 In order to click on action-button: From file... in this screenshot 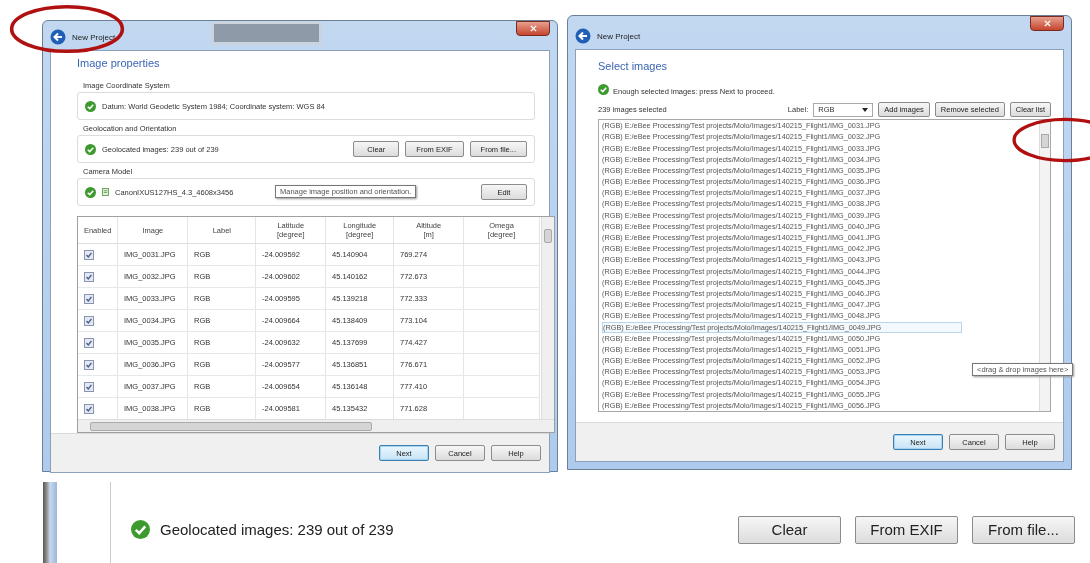, I will do `click(1023, 529)`.